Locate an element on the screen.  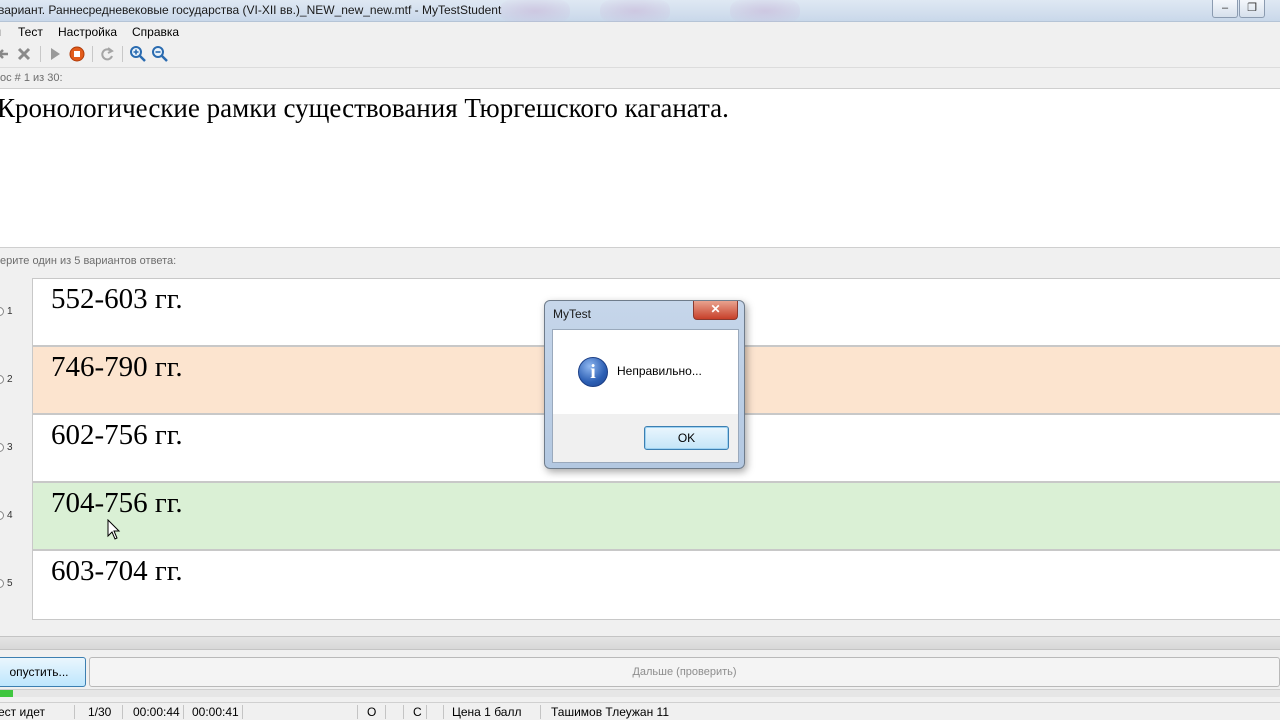
status-user: Ташимов Тлеужан 11 is located at coordinates (610, 712).